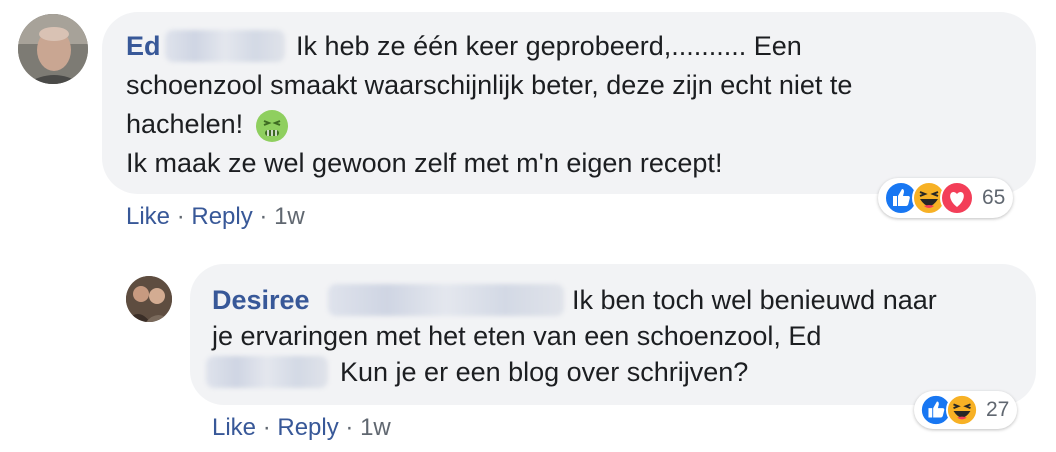 Image resolution: width=1056 pixels, height=452 pixels. Describe the element at coordinates (261, 300) in the screenshot. I see `author-name: Desiree` at that location.